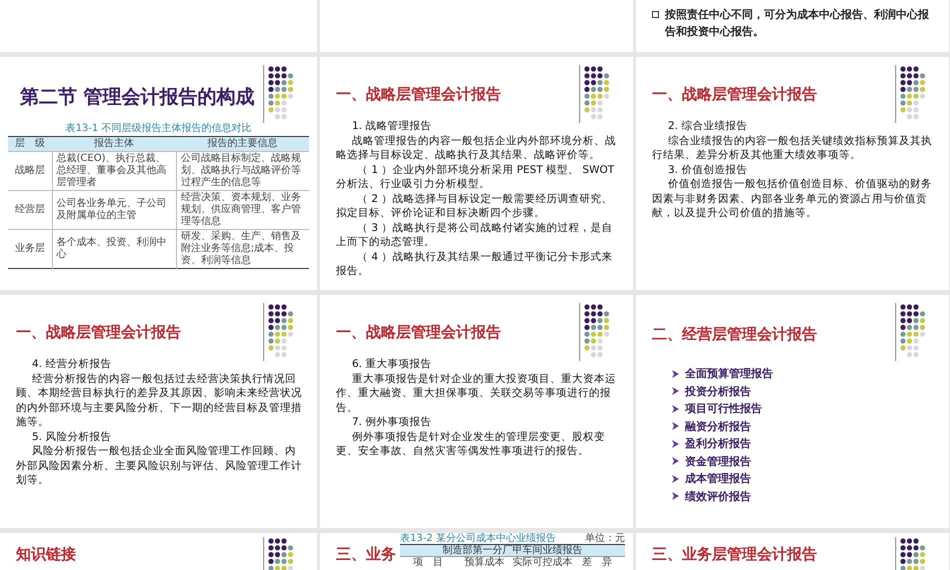  What do you see at coordinates (114, 143) in the screenshot?
I see `column-header: 报告主体` at bounding box center [114, 143].